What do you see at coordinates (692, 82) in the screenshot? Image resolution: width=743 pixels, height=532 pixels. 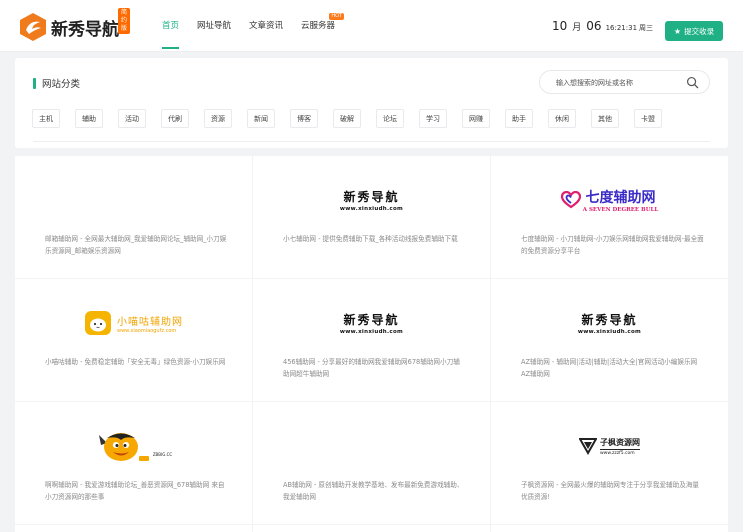 I see `search-icon` at bounding box center [692, 82].